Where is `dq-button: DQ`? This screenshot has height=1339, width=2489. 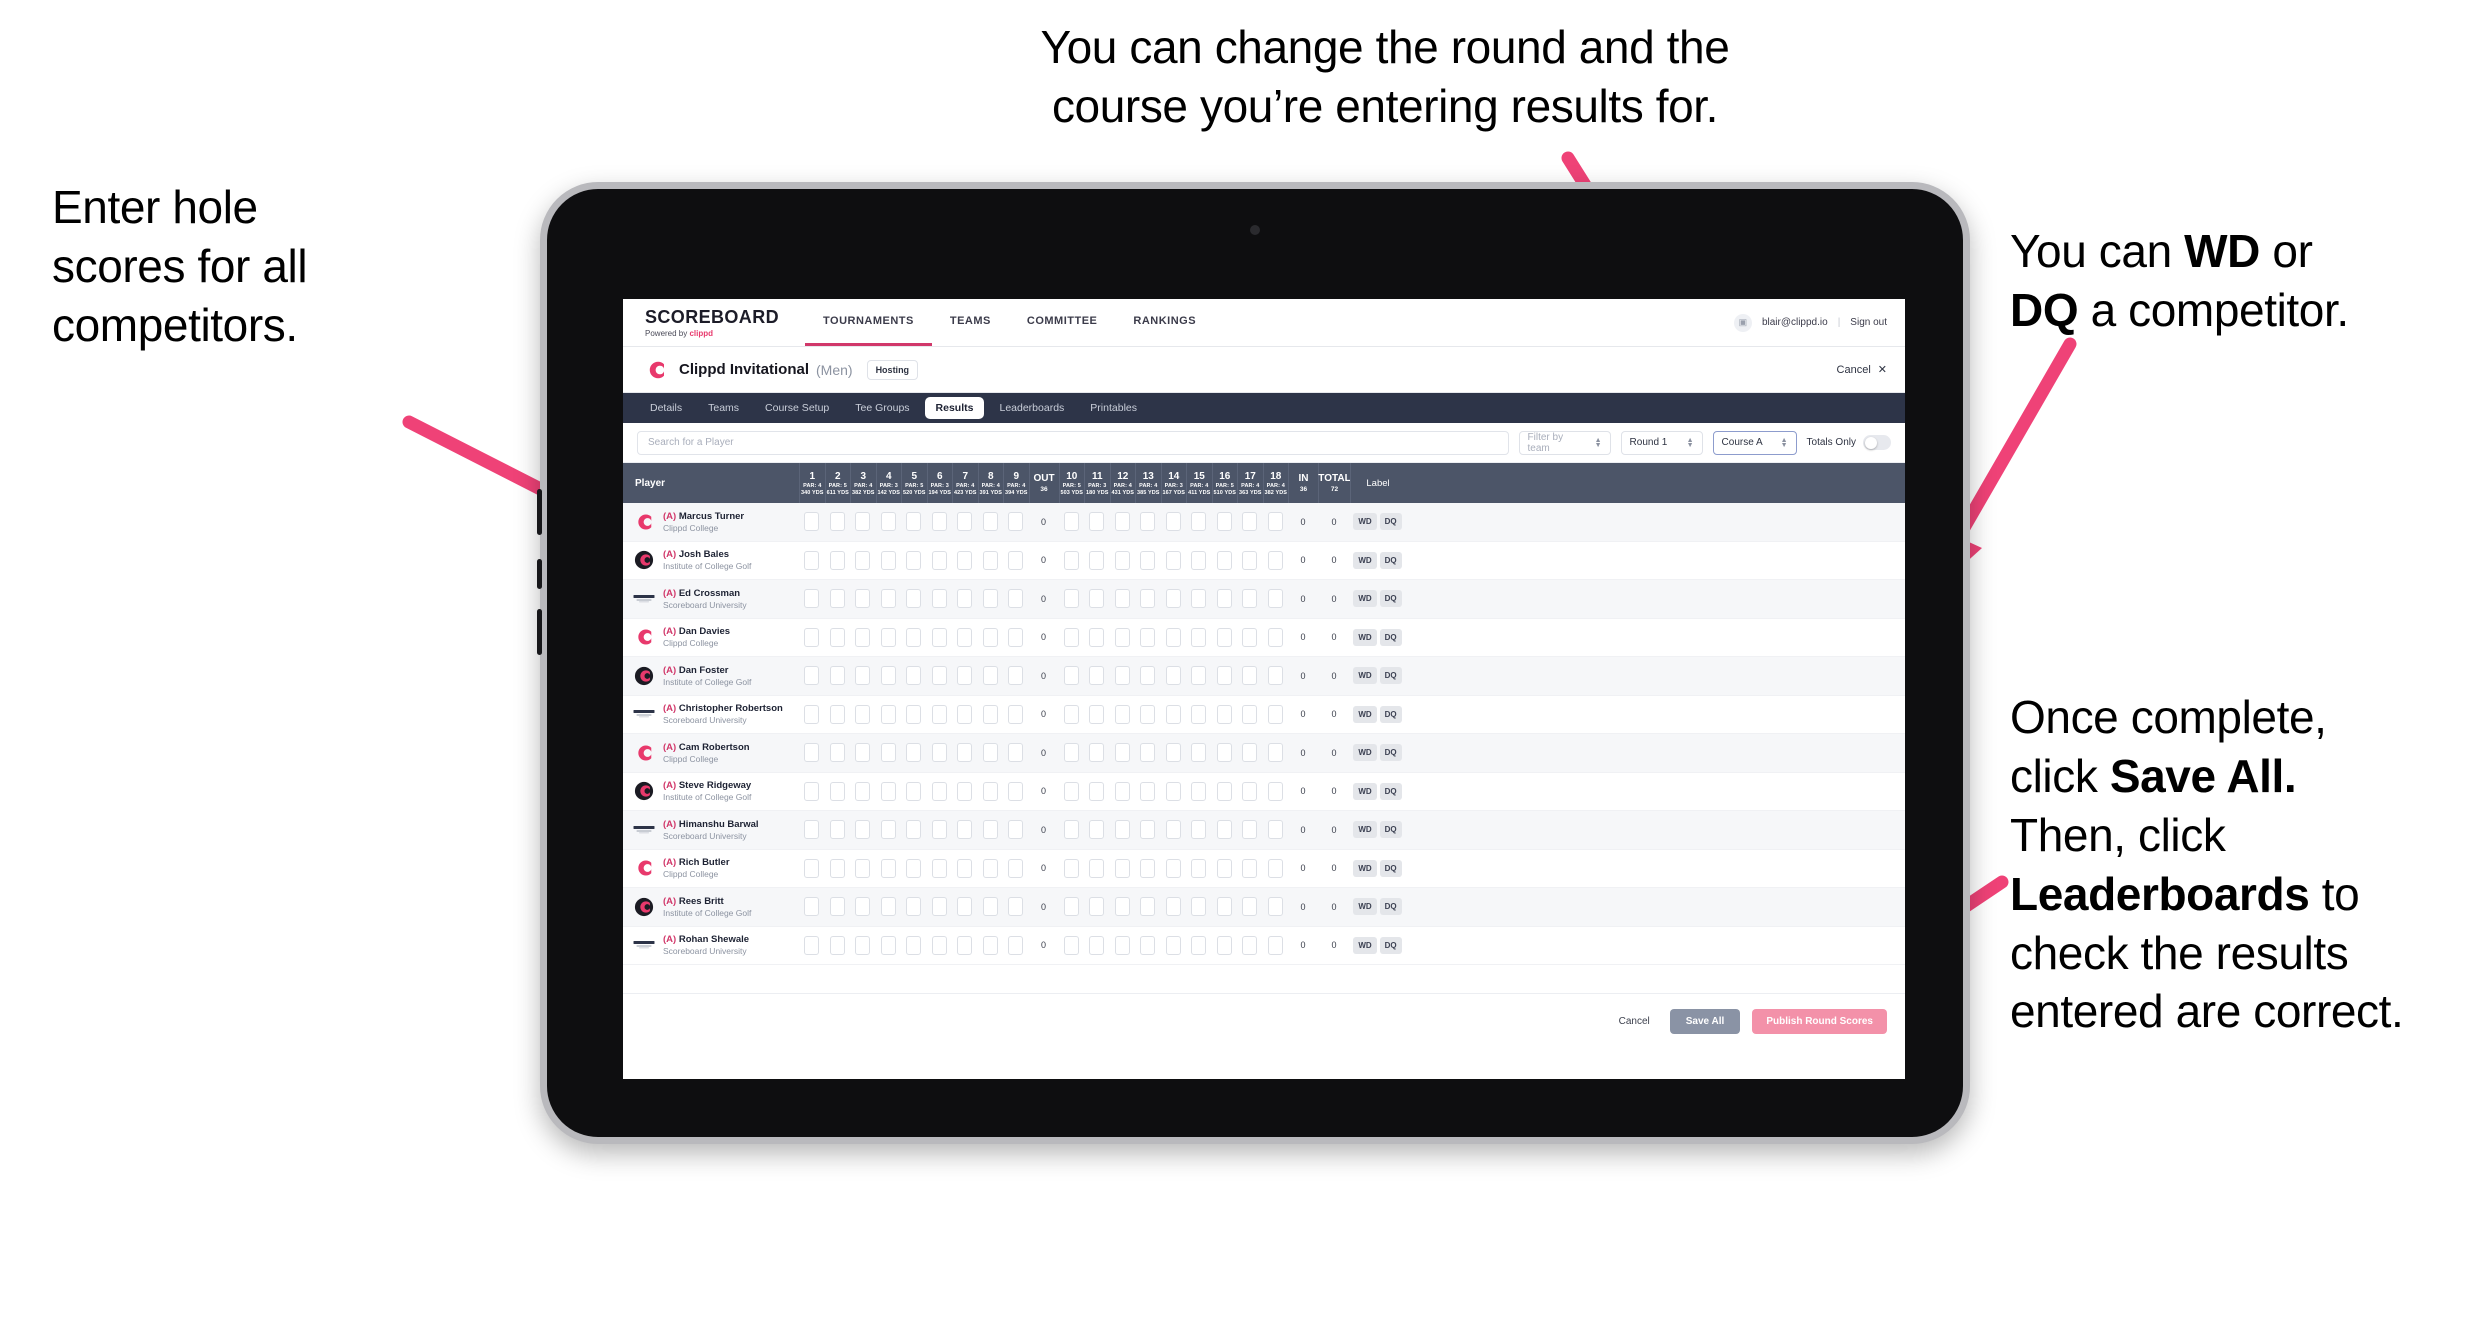
dq-button: DQ is located at coordinates (1390, 791).